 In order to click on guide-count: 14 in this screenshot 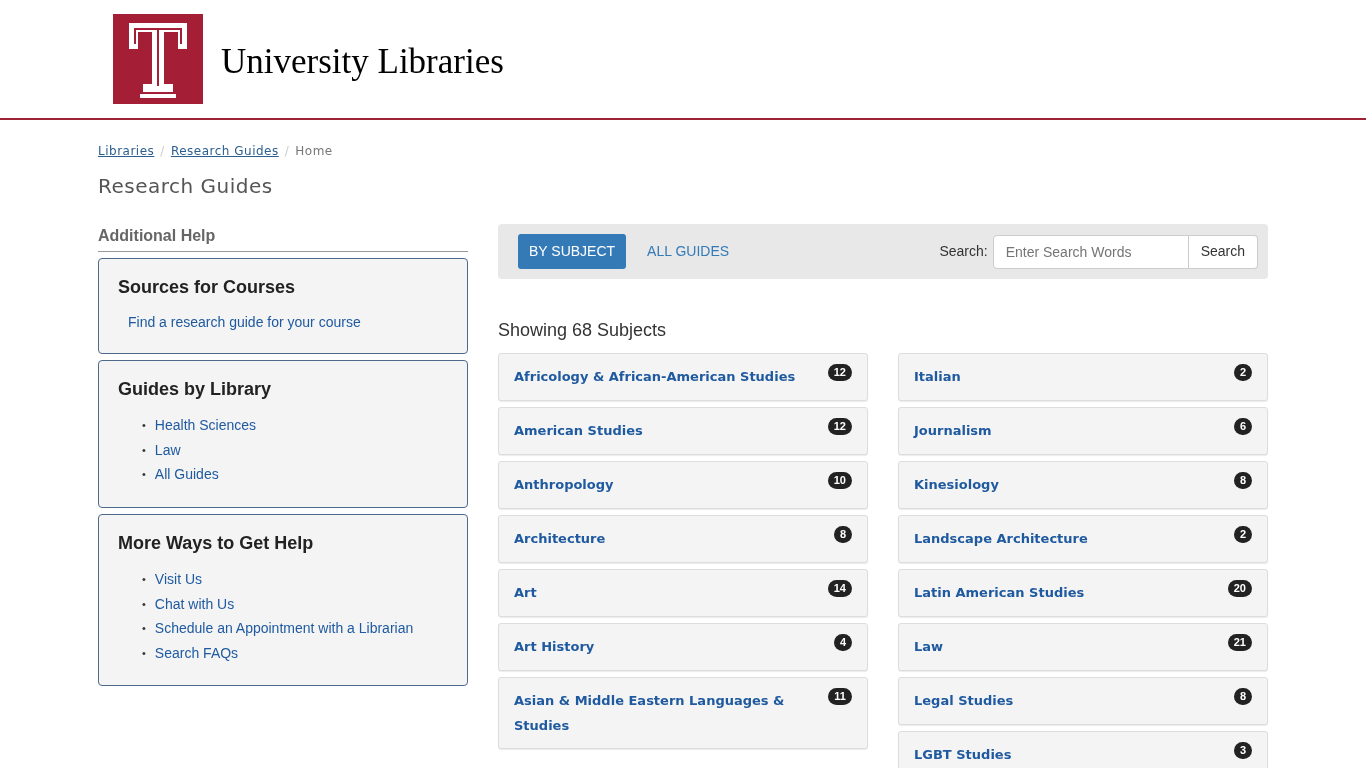, I will do `click(839, 588)`.